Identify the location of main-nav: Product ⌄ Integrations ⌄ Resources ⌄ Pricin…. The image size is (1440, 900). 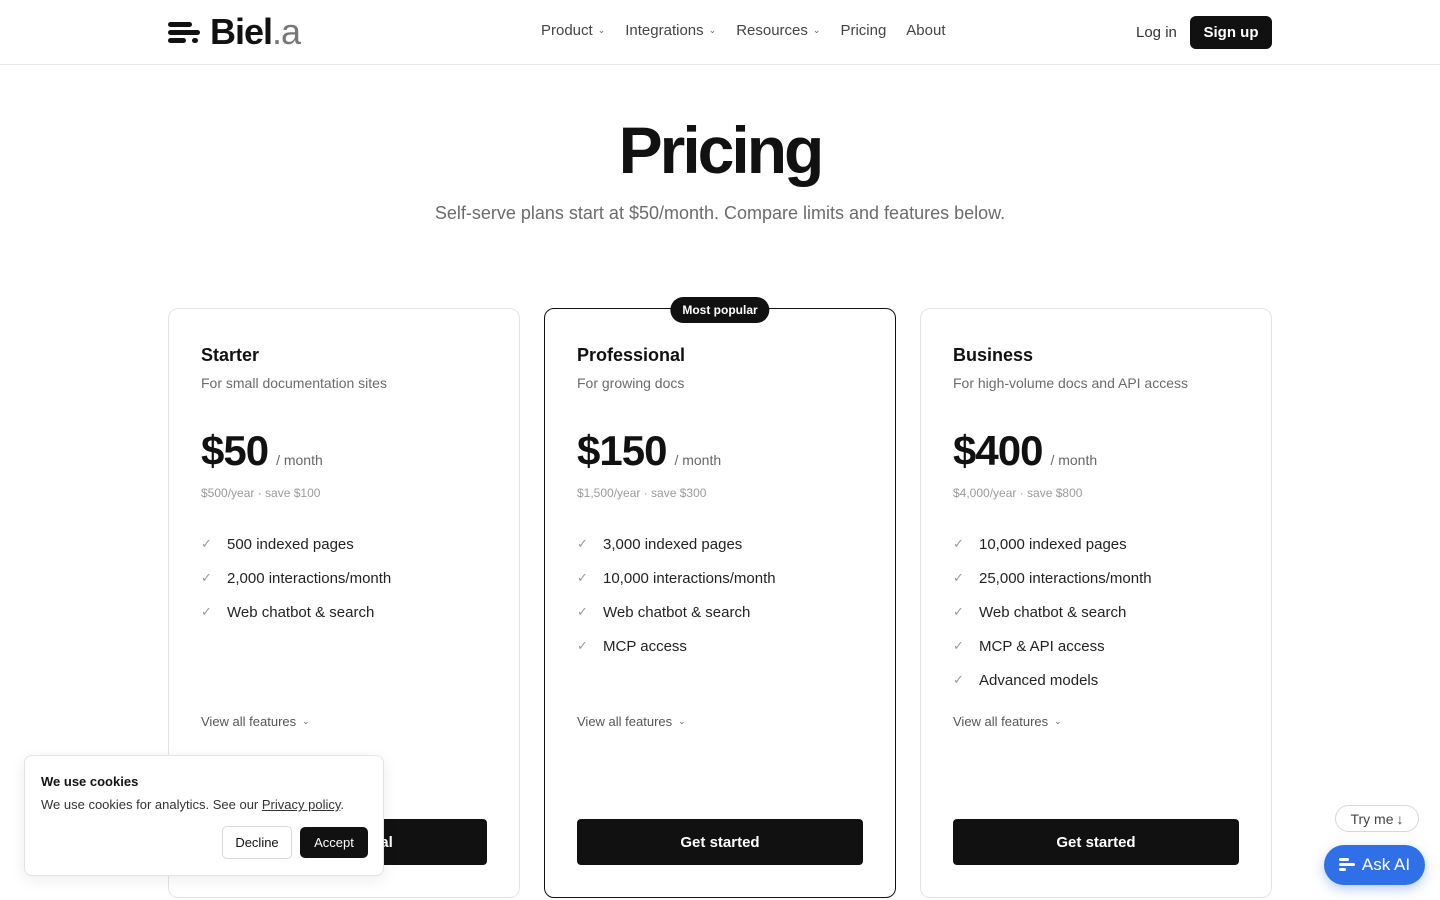
(743, 30).